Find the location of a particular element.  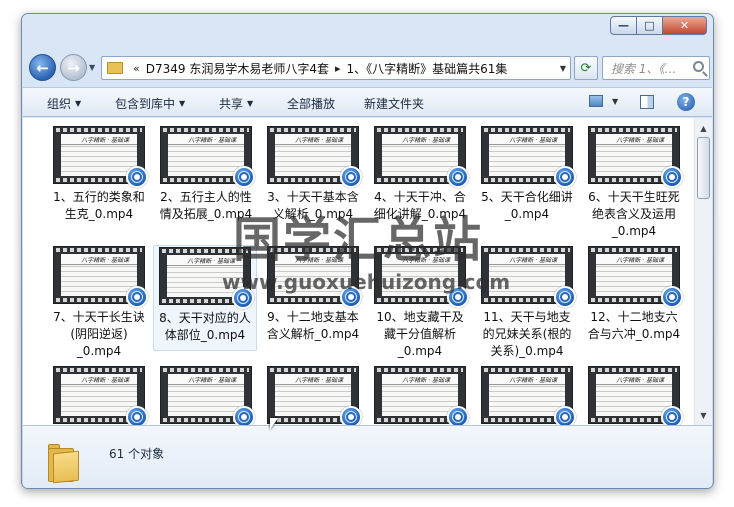

minimize-button: — is located at coordinates (623, 25).